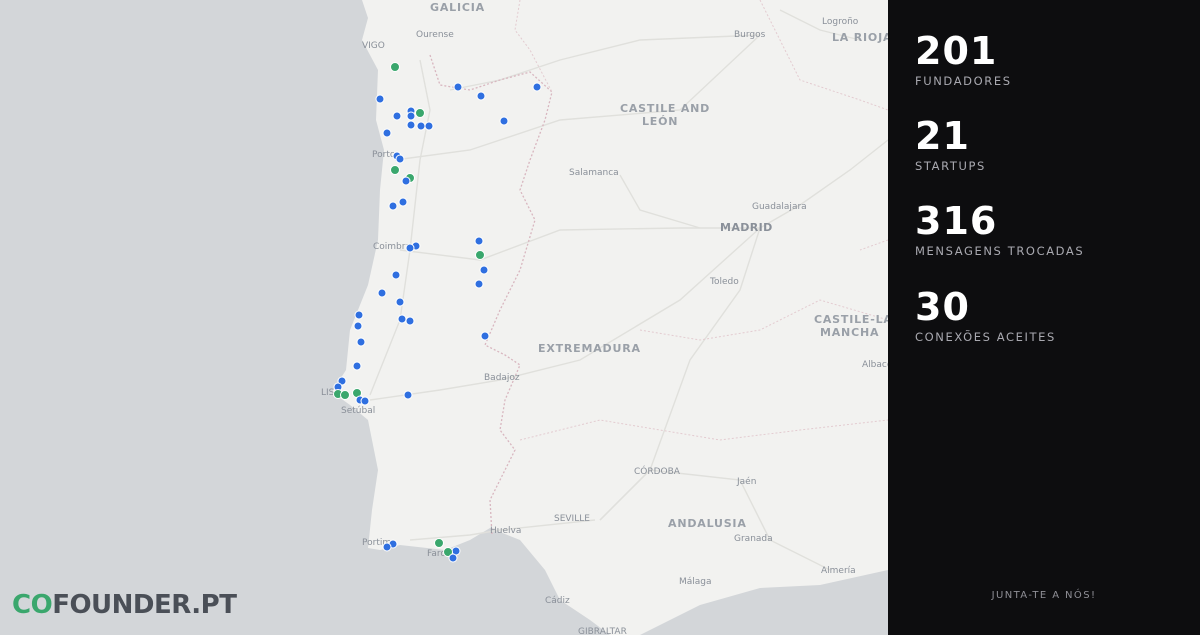 Image resolution: width=1200 pixels, height=635 pixels. Describe the element at coordinates (963, 81) in the screenshot. I see `stat-label: FUNDADORES` at that location.